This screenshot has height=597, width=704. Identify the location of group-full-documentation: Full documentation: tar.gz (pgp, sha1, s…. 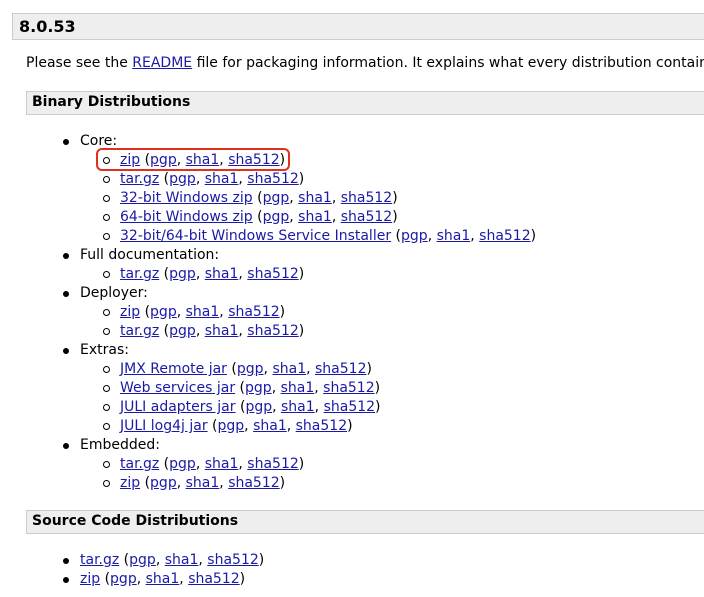
(299, 265).